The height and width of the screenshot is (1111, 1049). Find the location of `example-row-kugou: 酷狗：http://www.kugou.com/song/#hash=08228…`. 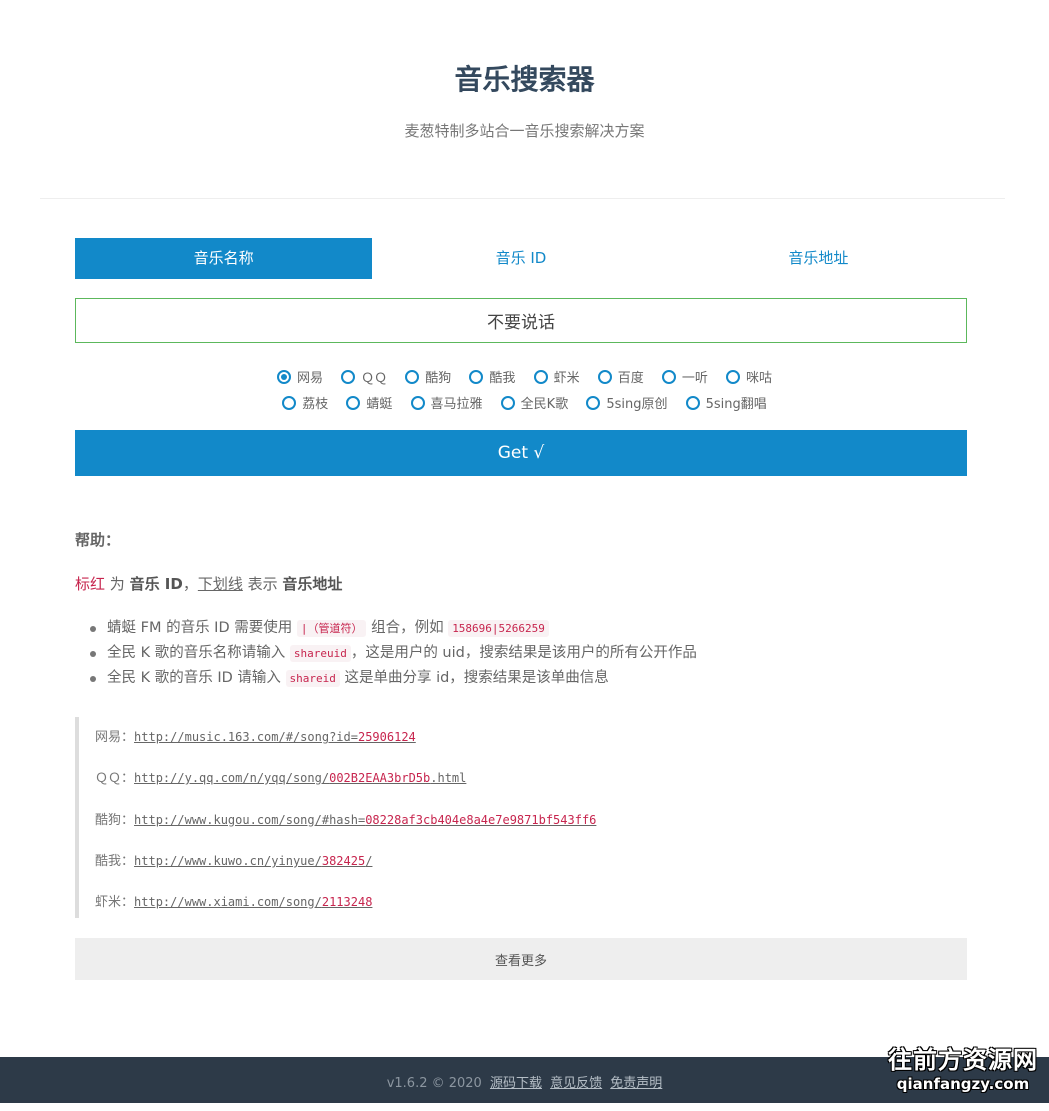

example-row-kugou: 酷狗：http://www.kugou.com/song/#hash=08228… is located at coordinates (346, 820).